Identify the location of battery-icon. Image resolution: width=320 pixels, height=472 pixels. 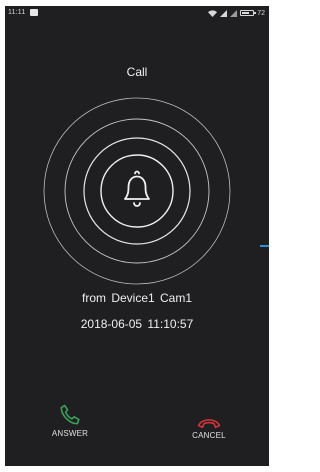
(248, 13).